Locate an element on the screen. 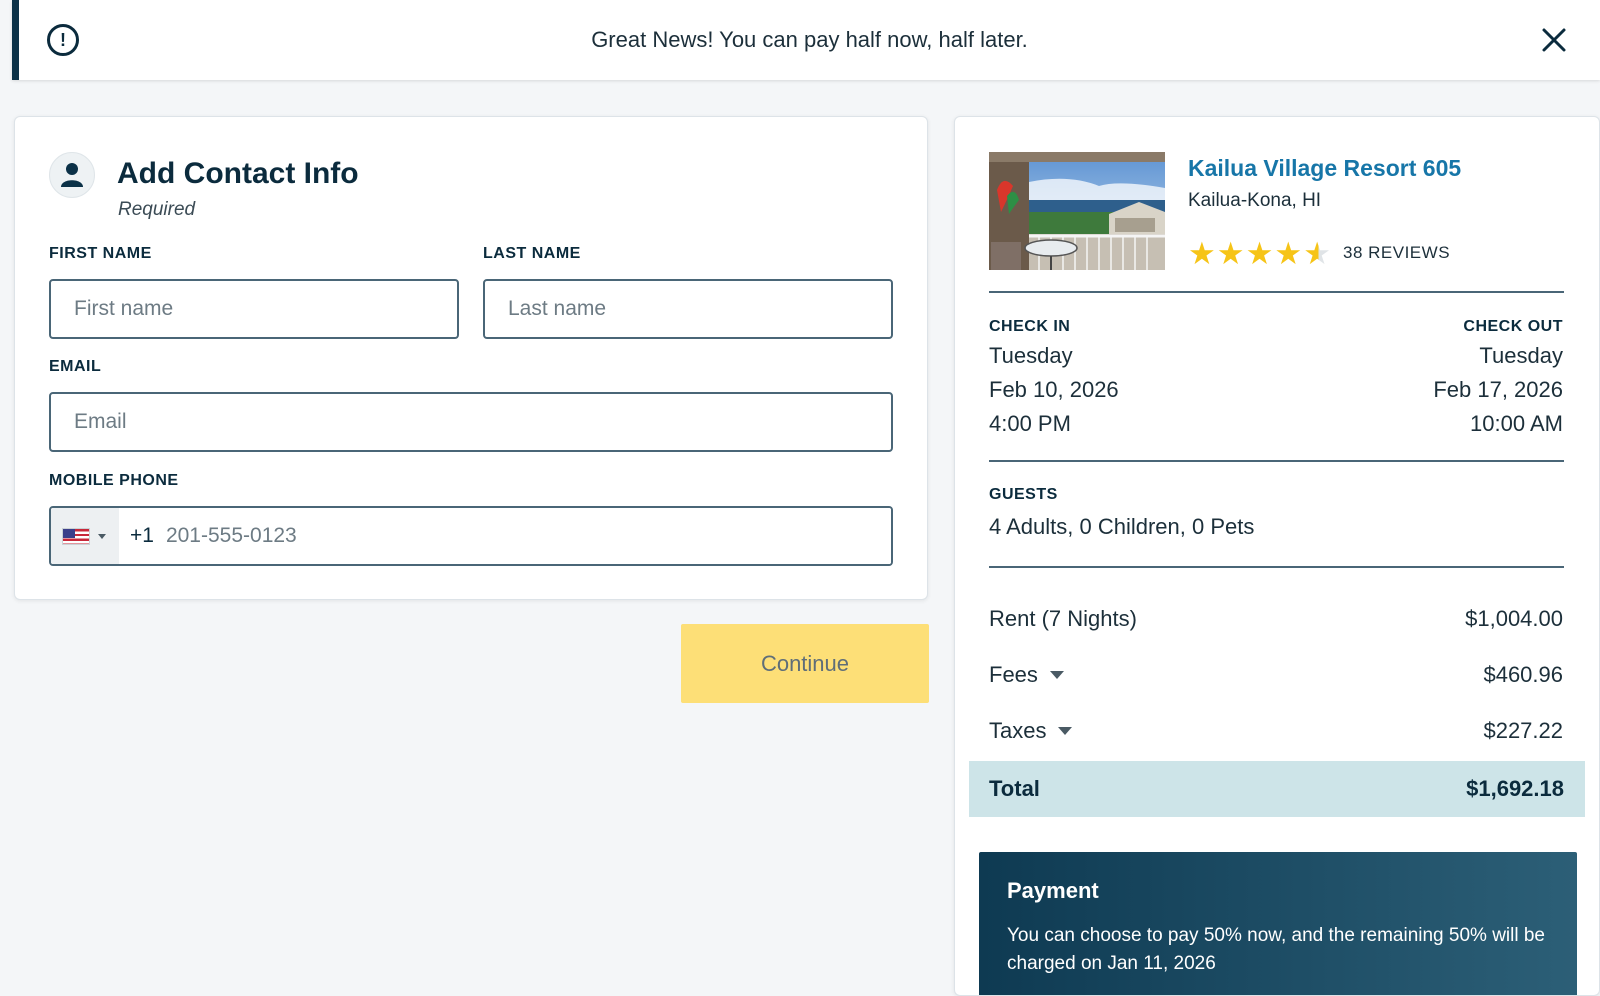  close-banner-button is located at coordinates (1554, 40).